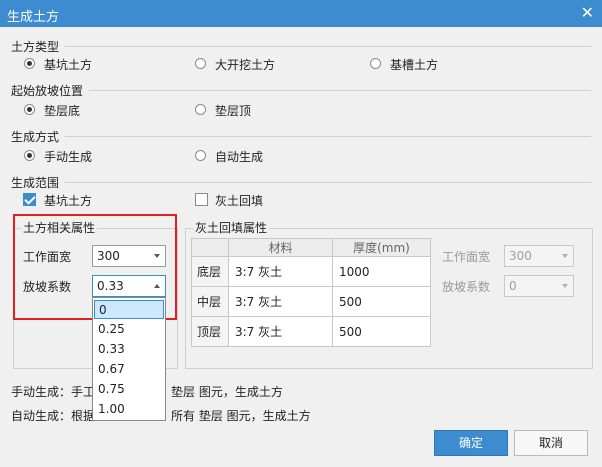 This screenshot has height=467, width=602. What do you see at coordinates (471, 443) in the screenshot?
I see `ok-button: 确定` at bounding box center [471, 443].